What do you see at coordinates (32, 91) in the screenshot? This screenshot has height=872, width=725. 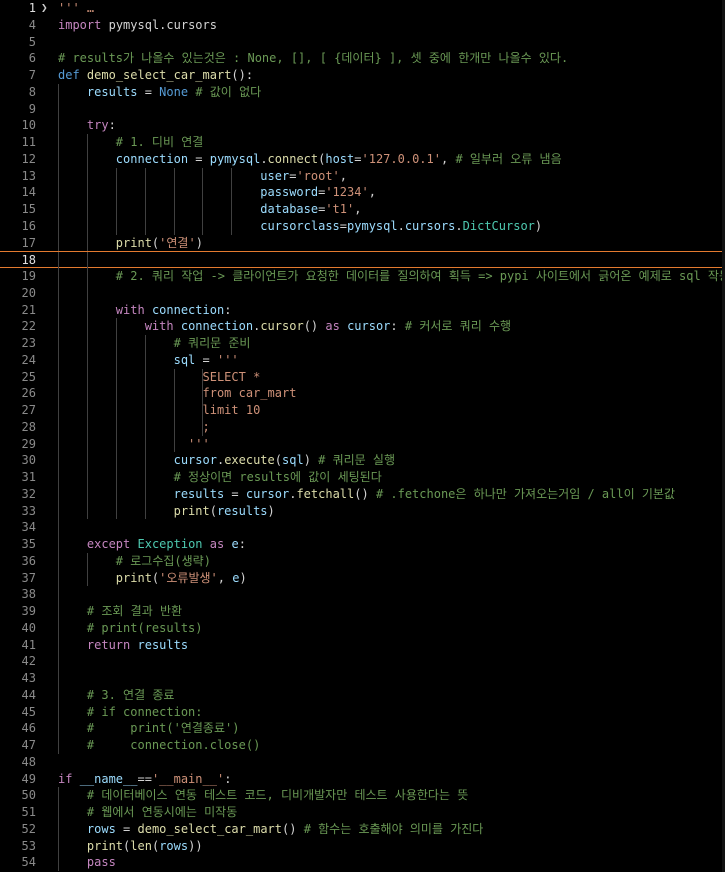 I see `line-number: 8` at bounding box center [32, 91].